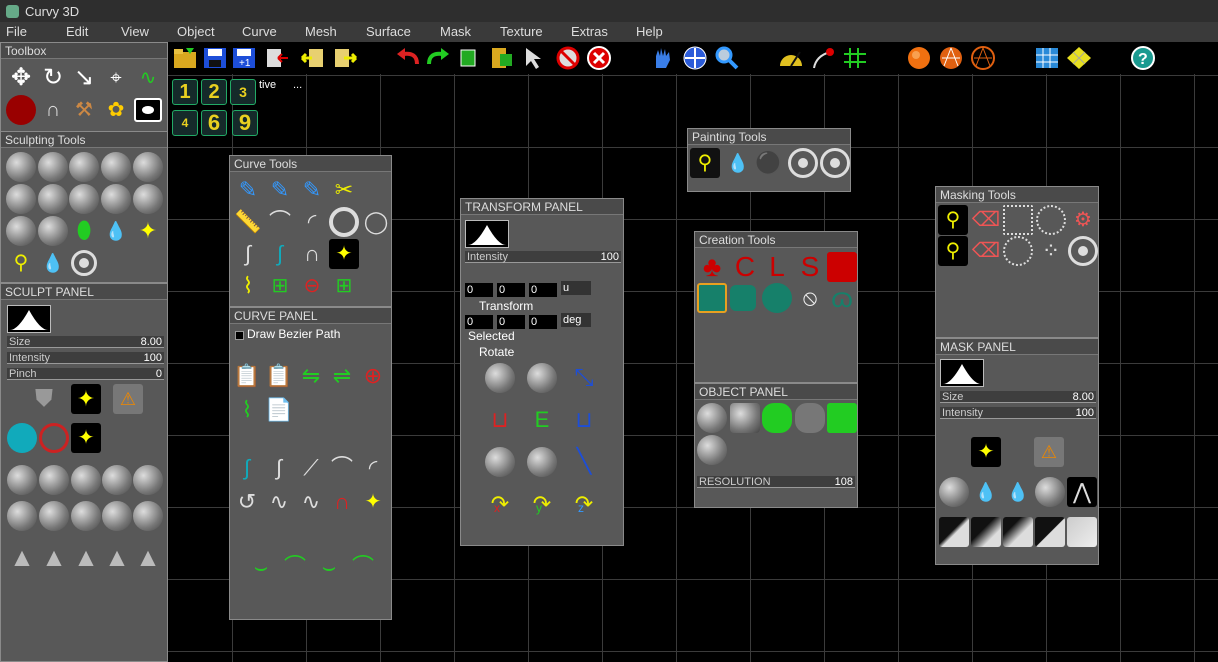 The height and width of the screenshot is (662, 1218). I want to click on help-icon: ?, so click(1143, 58).